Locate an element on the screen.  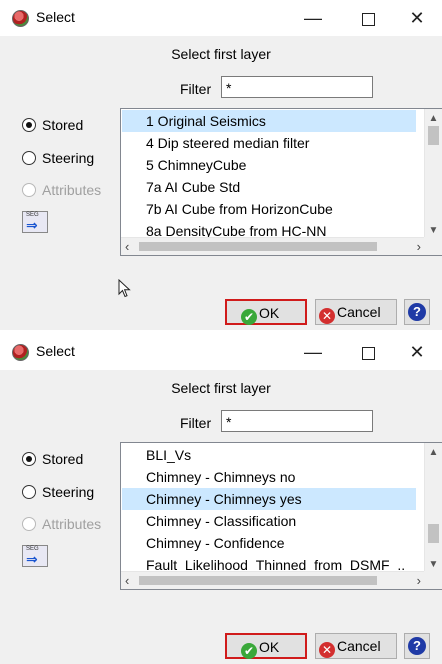
list-item: Chimney - Chimneys no is located at coordinates (269, 477).